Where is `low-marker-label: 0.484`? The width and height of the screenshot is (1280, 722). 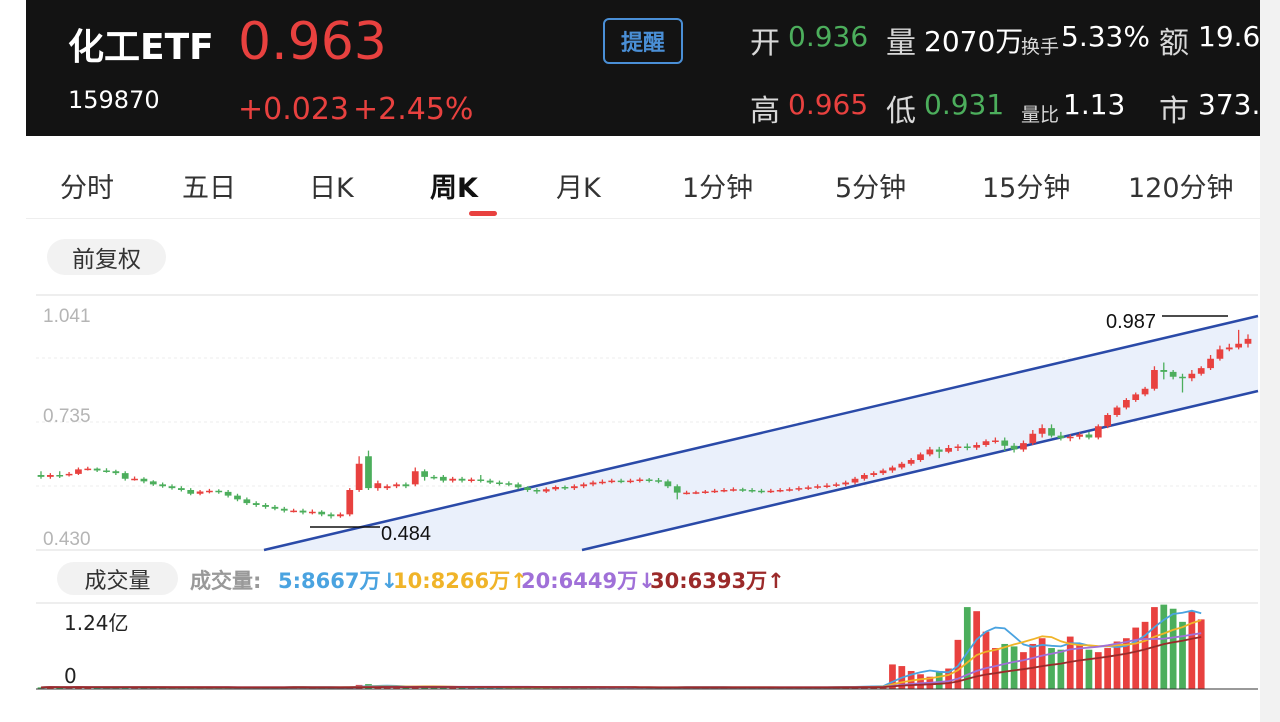
low-marker-label: 0.484 is located at coordinates (406, 534).